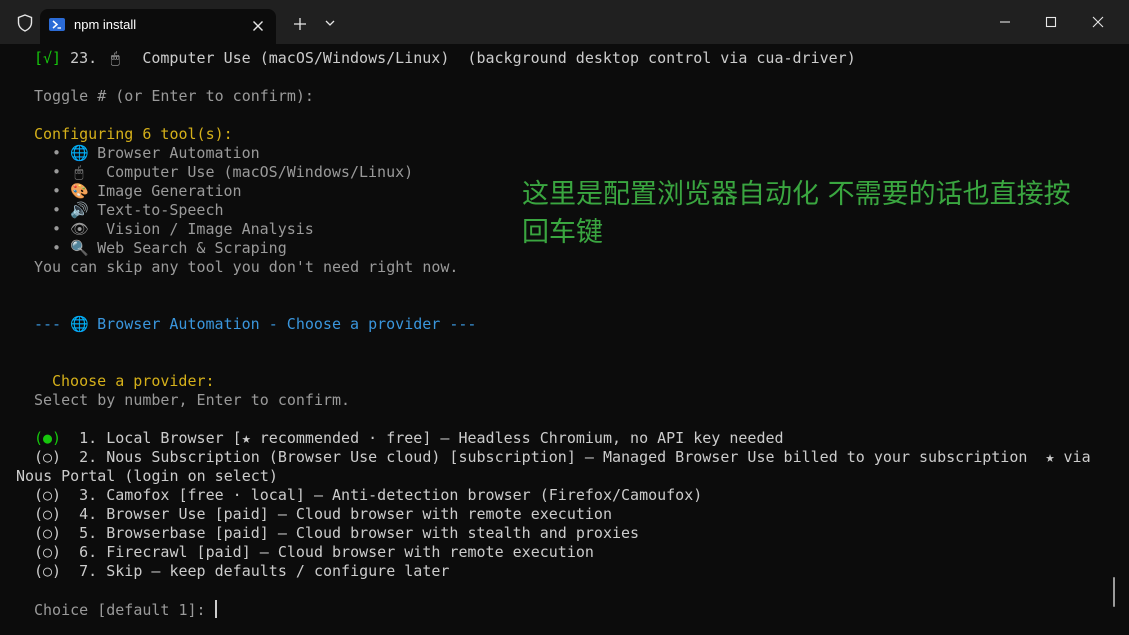 The height and width of the screenshot is (635, 1129). I want to click on tool-list-item: • 🔍 Web Search & Scraping, so click(169, 248).